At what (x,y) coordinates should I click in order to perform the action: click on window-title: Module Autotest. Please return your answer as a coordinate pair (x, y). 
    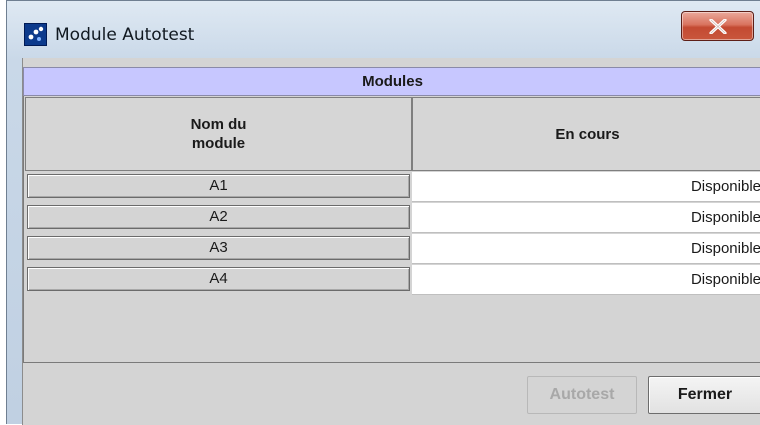
    Looking at the image, I should click on (125, 35).